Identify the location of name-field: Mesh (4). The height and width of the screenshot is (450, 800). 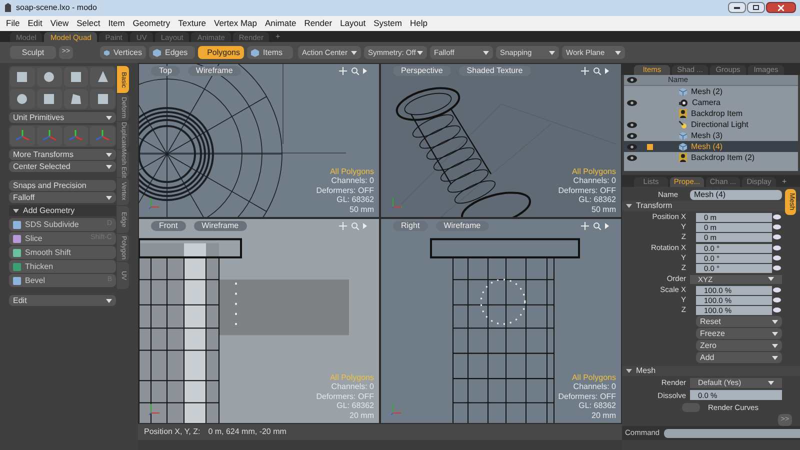
(736, 195).